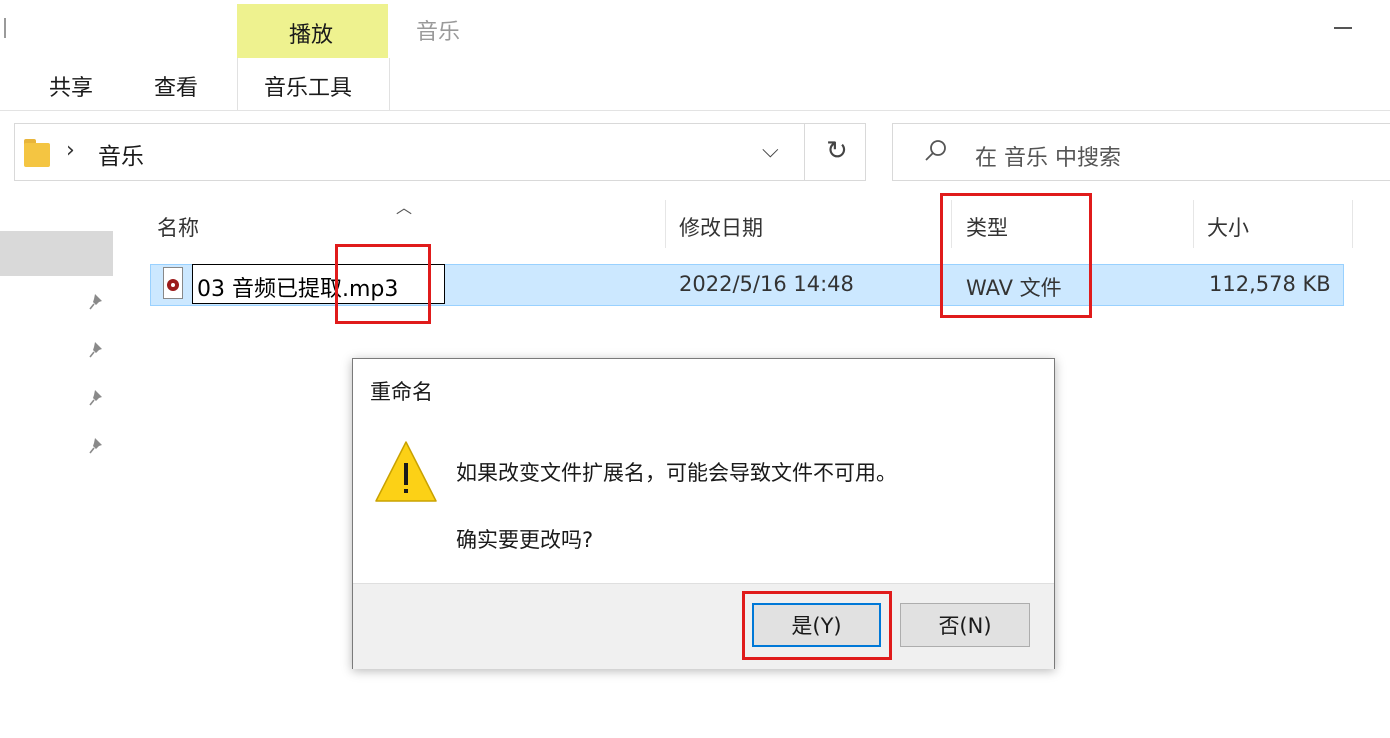 This screenshot has height=738, width=1390. Describe the element at coordinates (1016, 255) in the screenshot. I see `annotation-type-highlight` at that location.